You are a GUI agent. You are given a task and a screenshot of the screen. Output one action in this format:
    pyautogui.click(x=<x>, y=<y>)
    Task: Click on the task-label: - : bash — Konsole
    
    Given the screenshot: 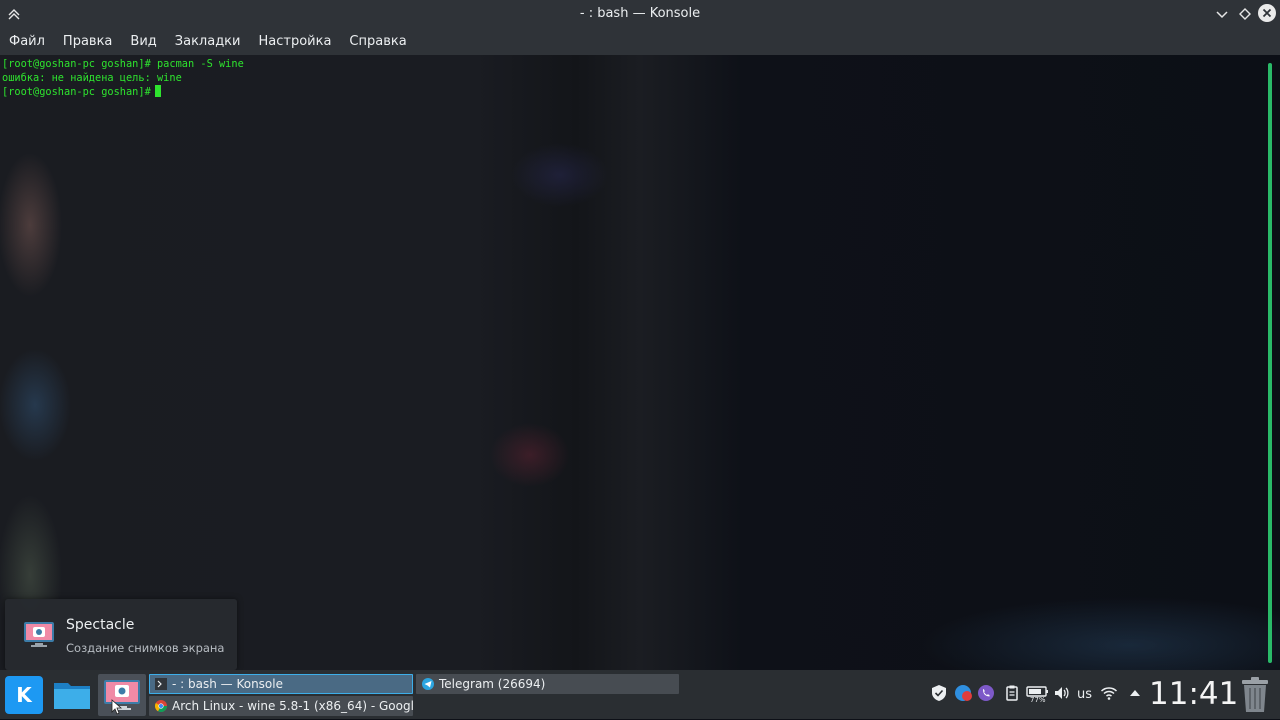 What is the action you would take?
    pyautogui.click(x=227, y=684)
    